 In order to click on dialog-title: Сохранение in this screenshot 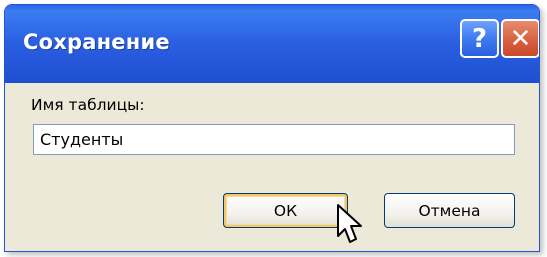, I will do `click(96, 42)`.